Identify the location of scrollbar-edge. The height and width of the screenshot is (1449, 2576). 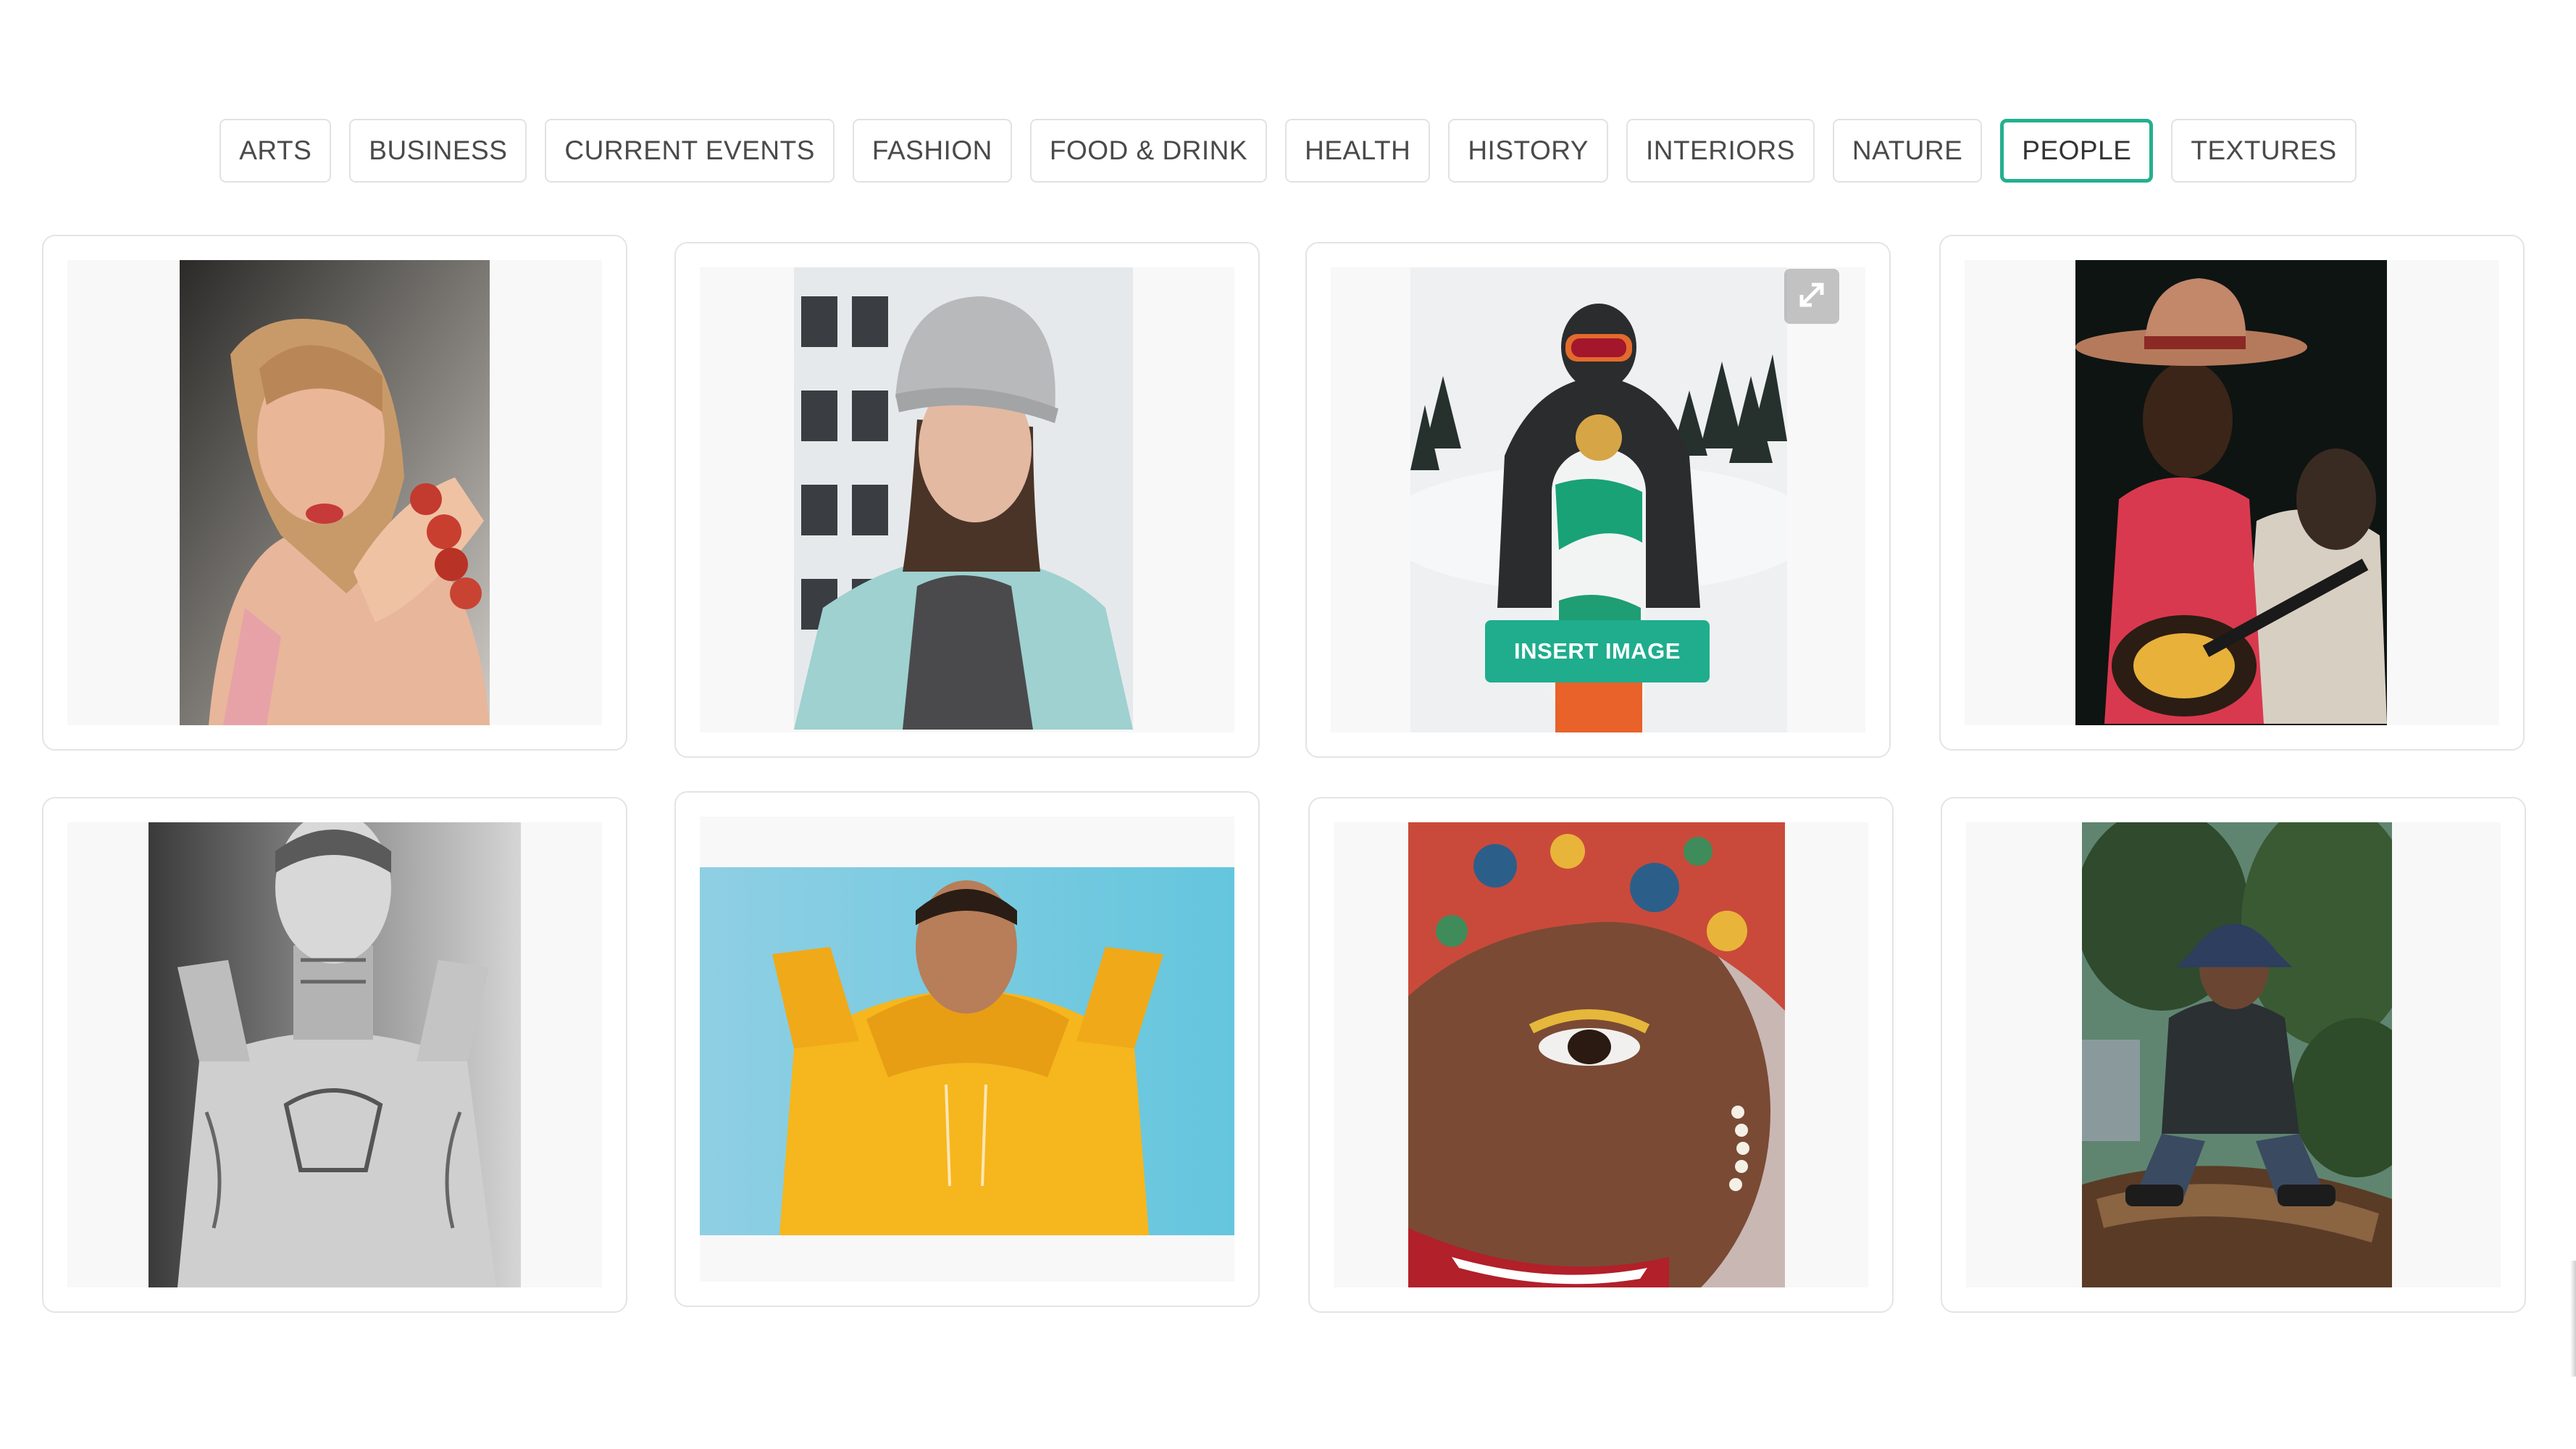
(2573, 1319).